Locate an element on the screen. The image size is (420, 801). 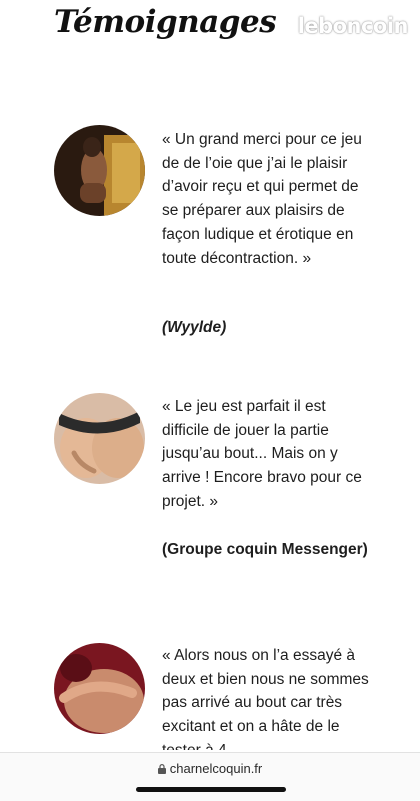
page-title: Témoignages is located at coordinates (165, 22).